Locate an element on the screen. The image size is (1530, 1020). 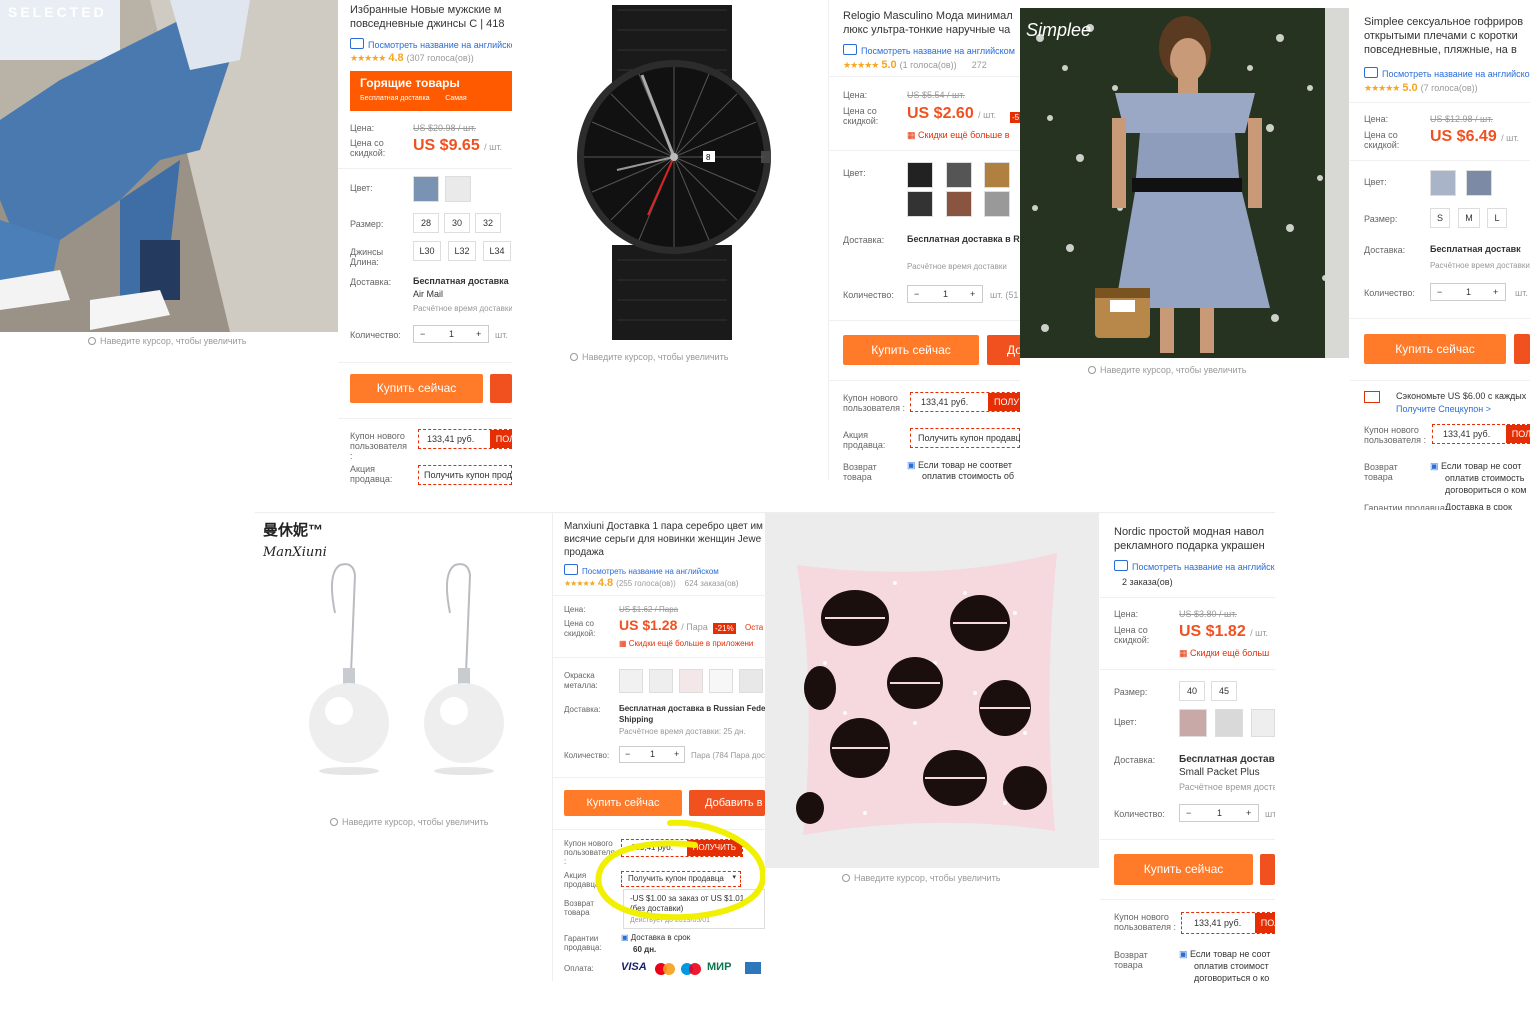
rating: ★★★★★ 4.8 (255 голоса(ов)) 624 заказа(ов) is located at coordinates (651, 583).